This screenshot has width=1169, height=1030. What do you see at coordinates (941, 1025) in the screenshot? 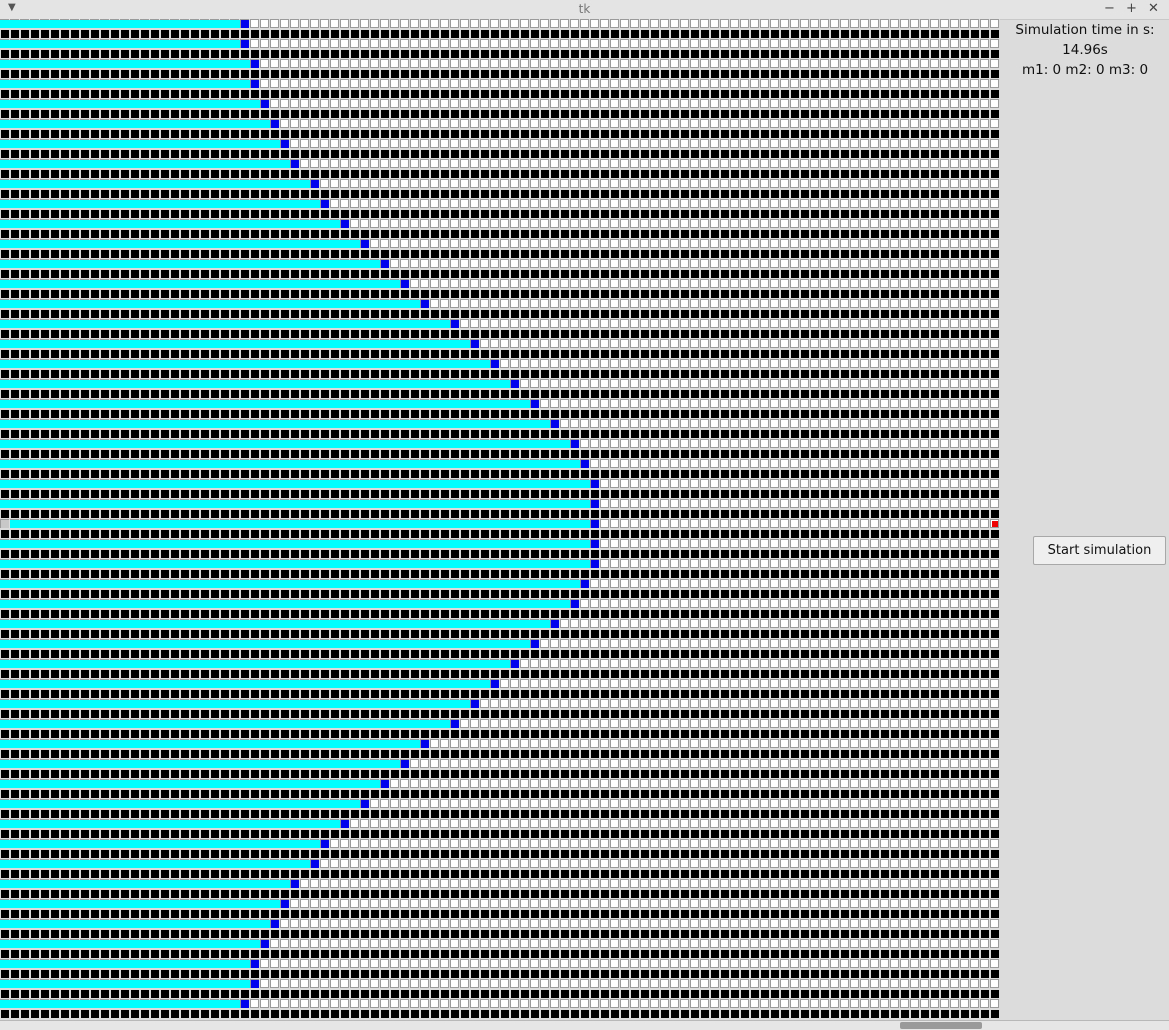
I see `scrollbar-thumb` at bounding box center [941, 1025].